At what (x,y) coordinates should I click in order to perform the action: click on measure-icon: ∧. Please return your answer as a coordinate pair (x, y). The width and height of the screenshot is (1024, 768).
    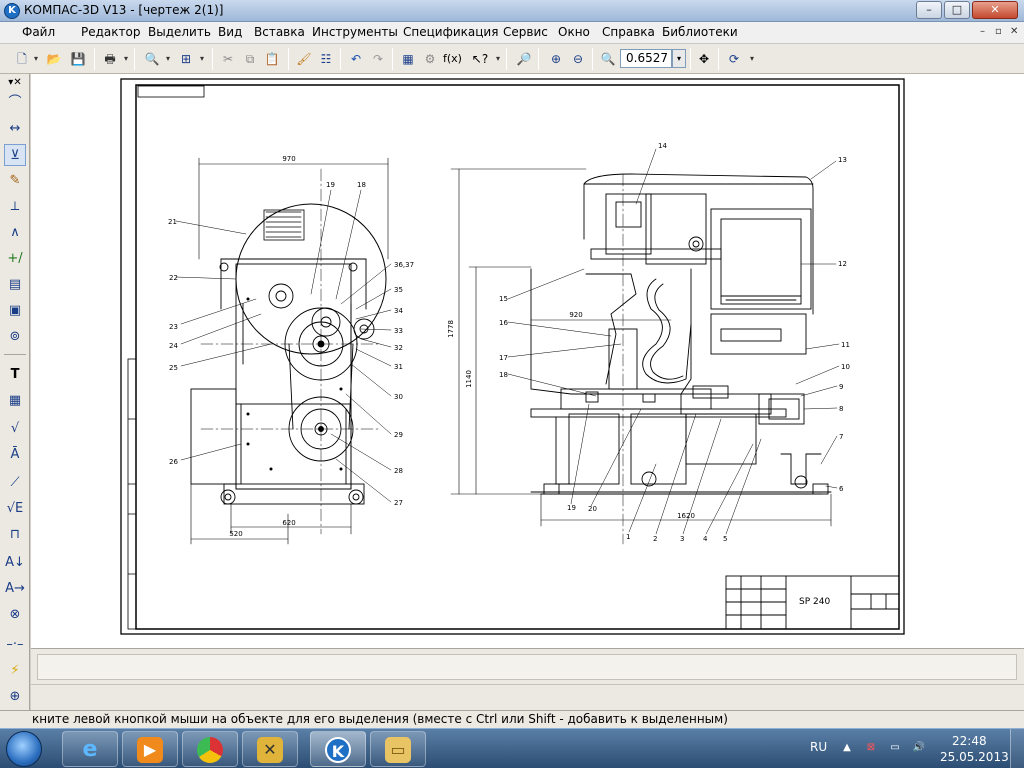
    Looking at the image, I should click on (15, 233).